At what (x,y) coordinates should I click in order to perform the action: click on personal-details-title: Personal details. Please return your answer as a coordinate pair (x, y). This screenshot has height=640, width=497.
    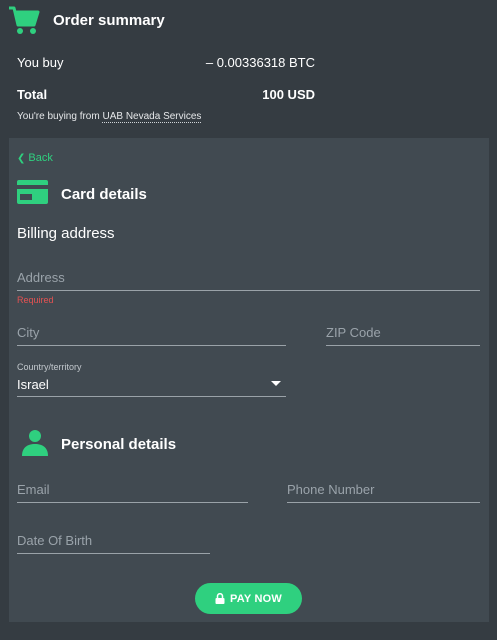
    Looking at the image, I should click on (119, 444).